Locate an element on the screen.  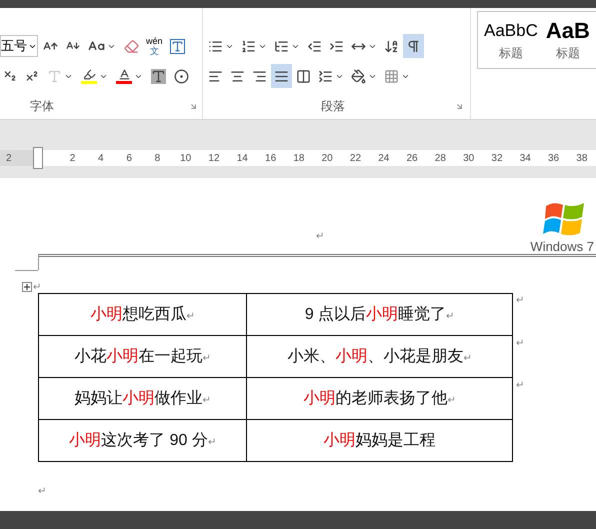
table-cell: 妈妈让小明做作业↵ is located at coordinates (143, 399).